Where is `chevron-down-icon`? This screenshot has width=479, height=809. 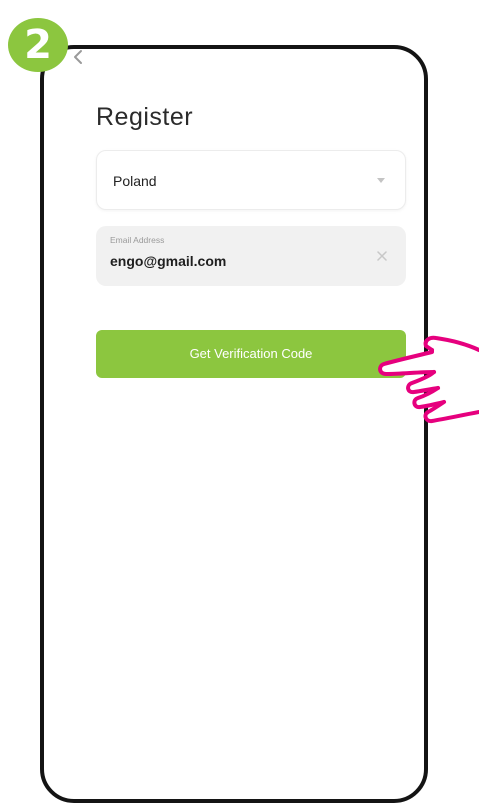
chevron-down-icon is located at coordinates (381, 180).